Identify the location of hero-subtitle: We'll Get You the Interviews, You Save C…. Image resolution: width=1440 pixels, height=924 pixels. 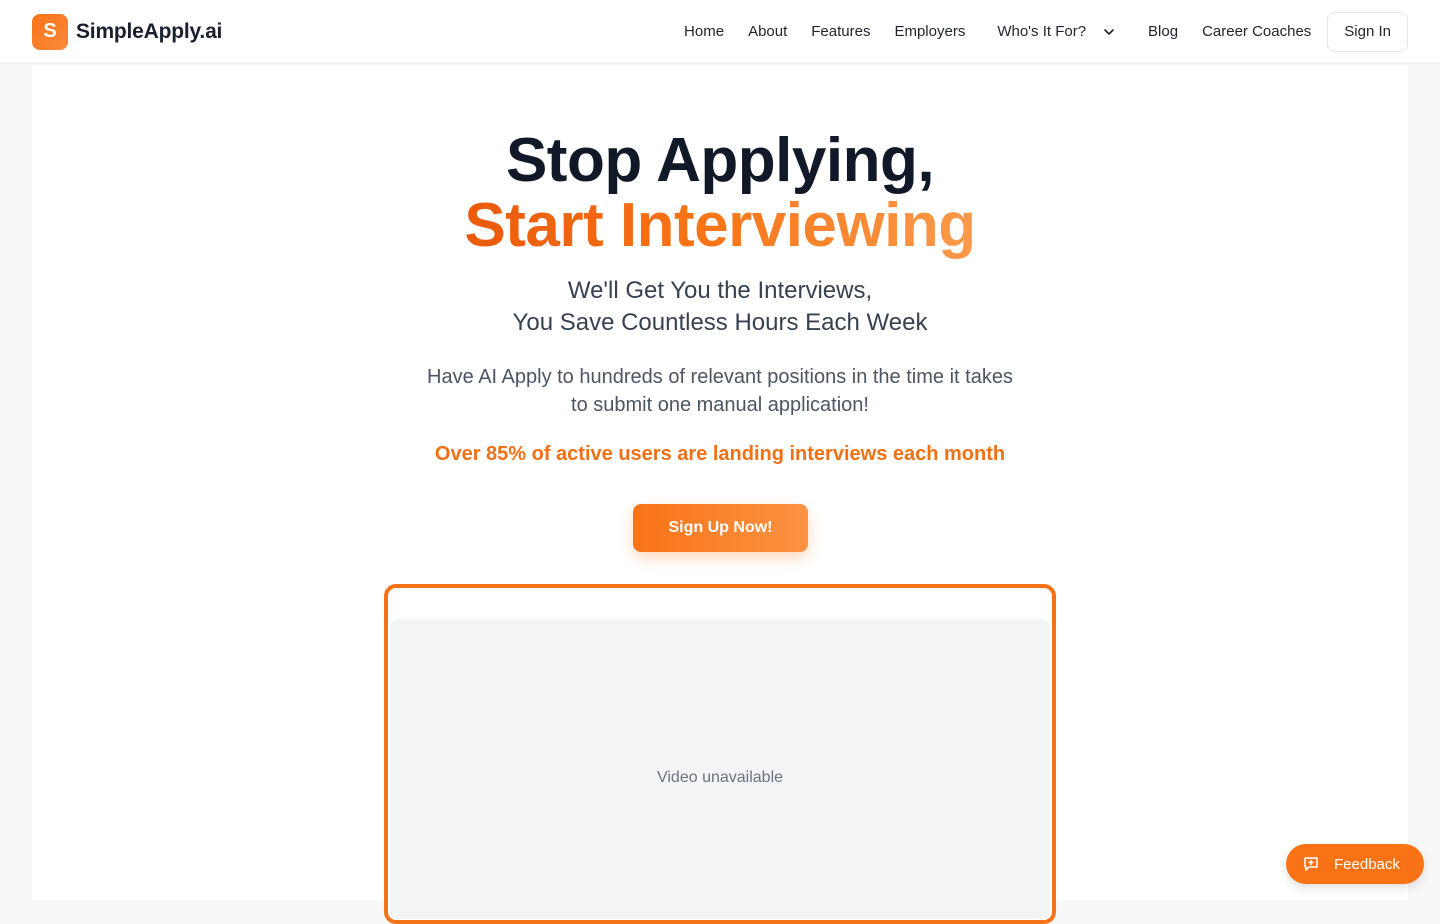
(720, 307).